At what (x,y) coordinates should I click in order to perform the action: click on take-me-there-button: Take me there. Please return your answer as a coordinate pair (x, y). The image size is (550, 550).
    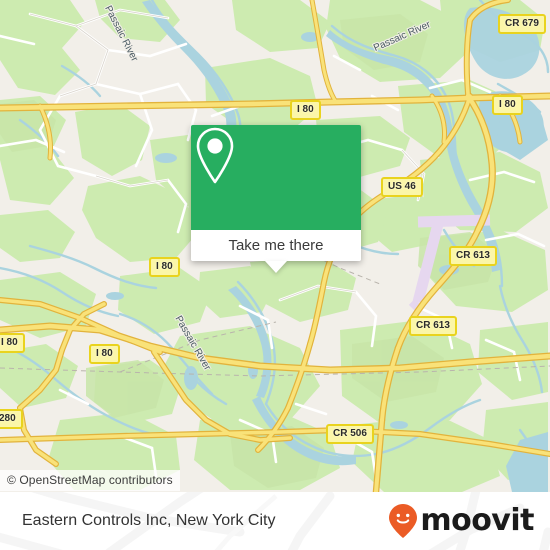
    Looking at the image, I should click on (276, 245).